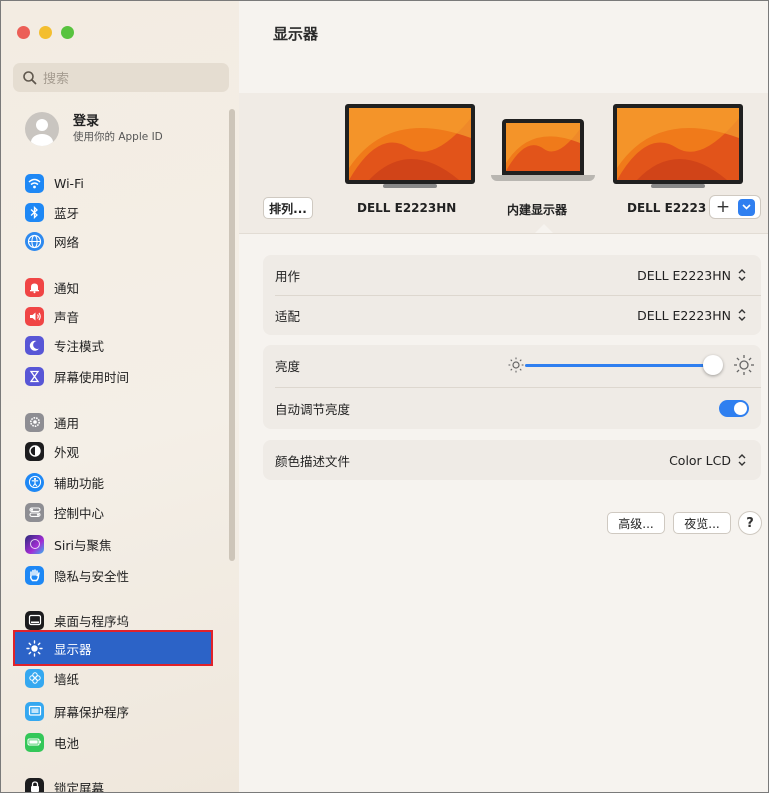 The image size is (769, 793). I want to click on add-display-control: +, so click(735, 207).